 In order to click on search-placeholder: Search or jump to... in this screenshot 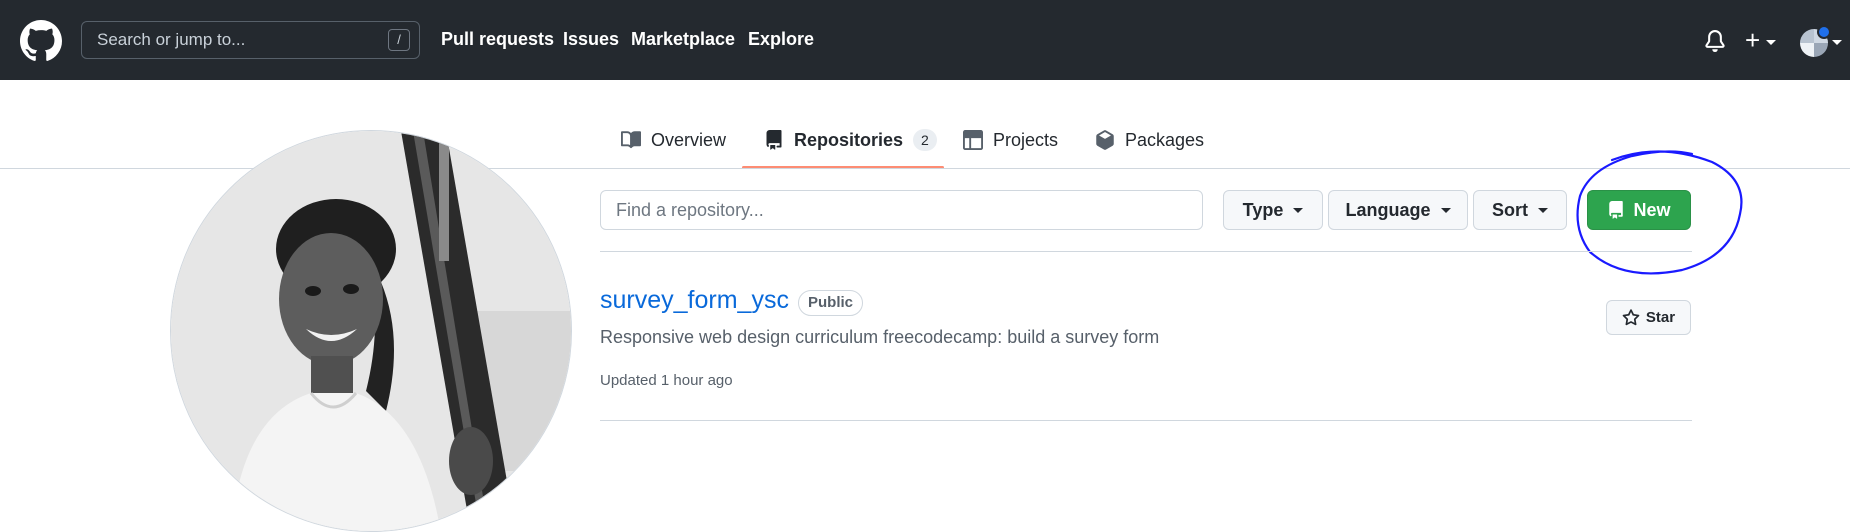, I will do `click(171, 39)`.